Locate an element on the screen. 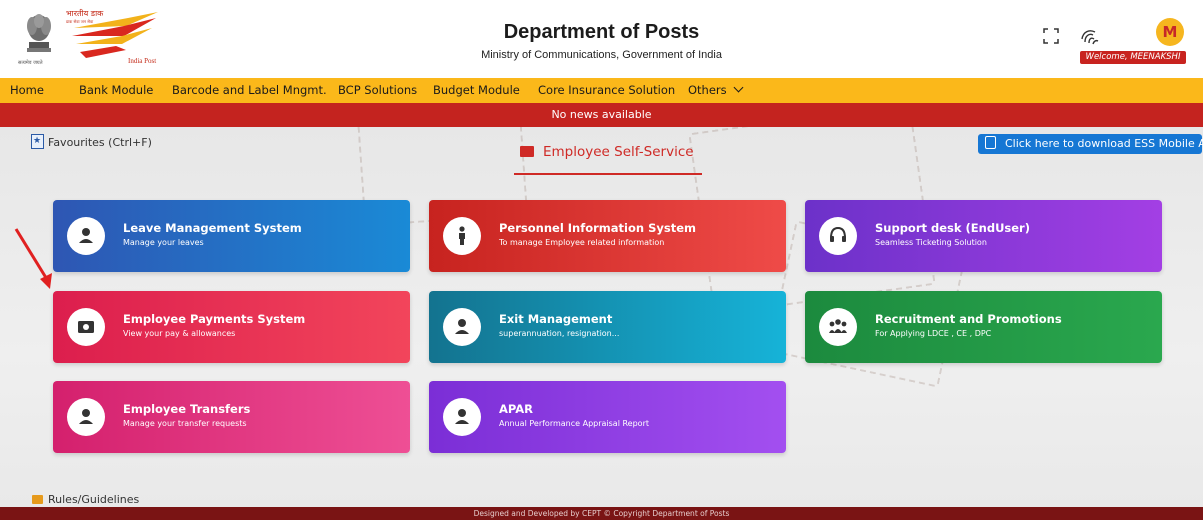 This screenshot has width=1203, height=520. nav-others-label: Others is located at coordinates (707, 90).